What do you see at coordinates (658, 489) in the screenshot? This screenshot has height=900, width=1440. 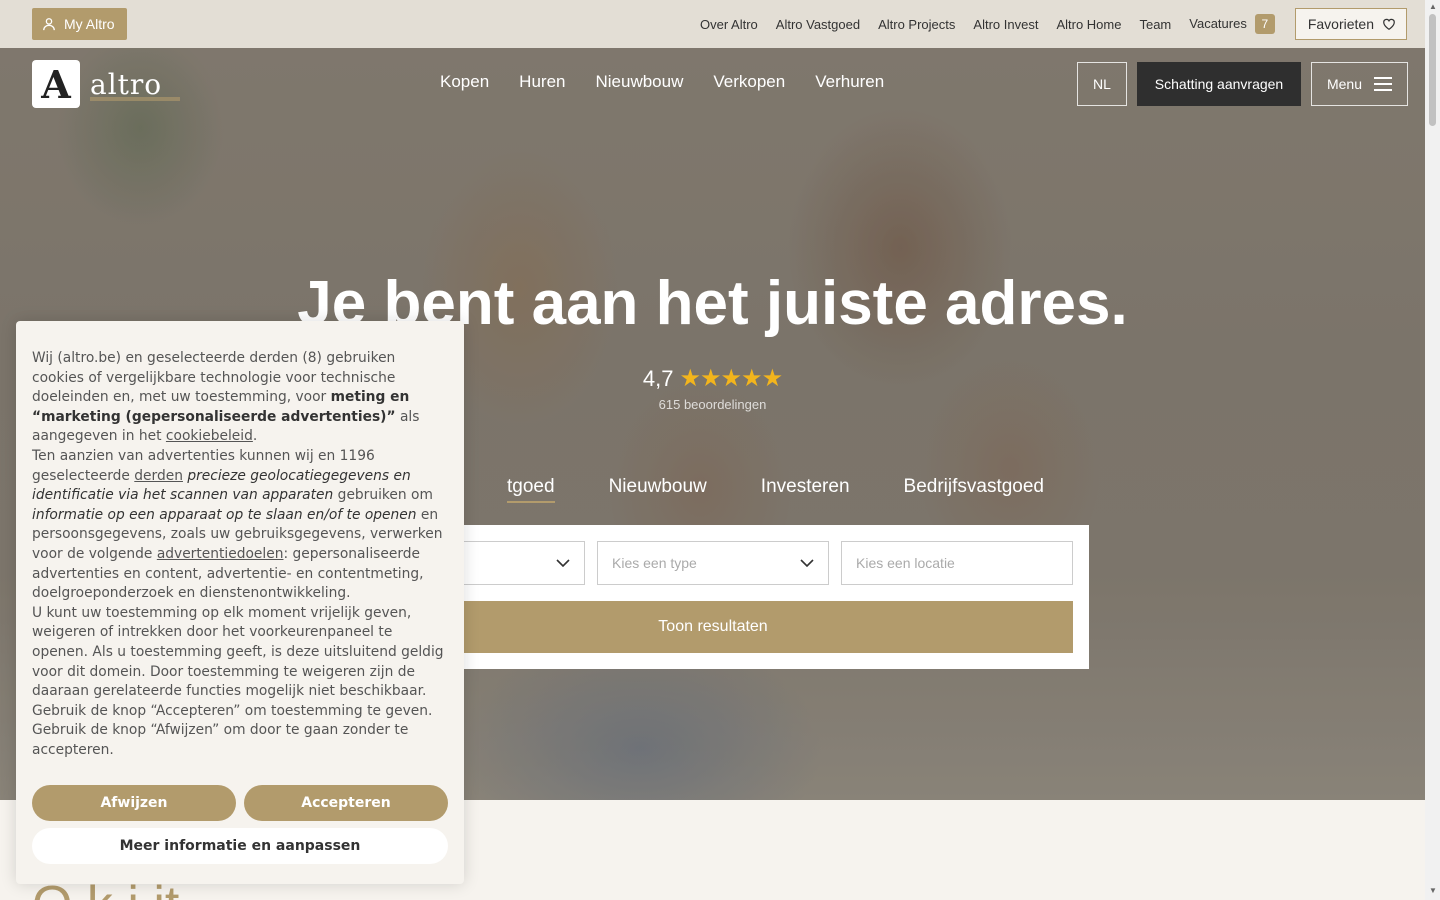 I see `tab-nieuwbouw: Nieuwbouw` at bounding box center [658, 489].